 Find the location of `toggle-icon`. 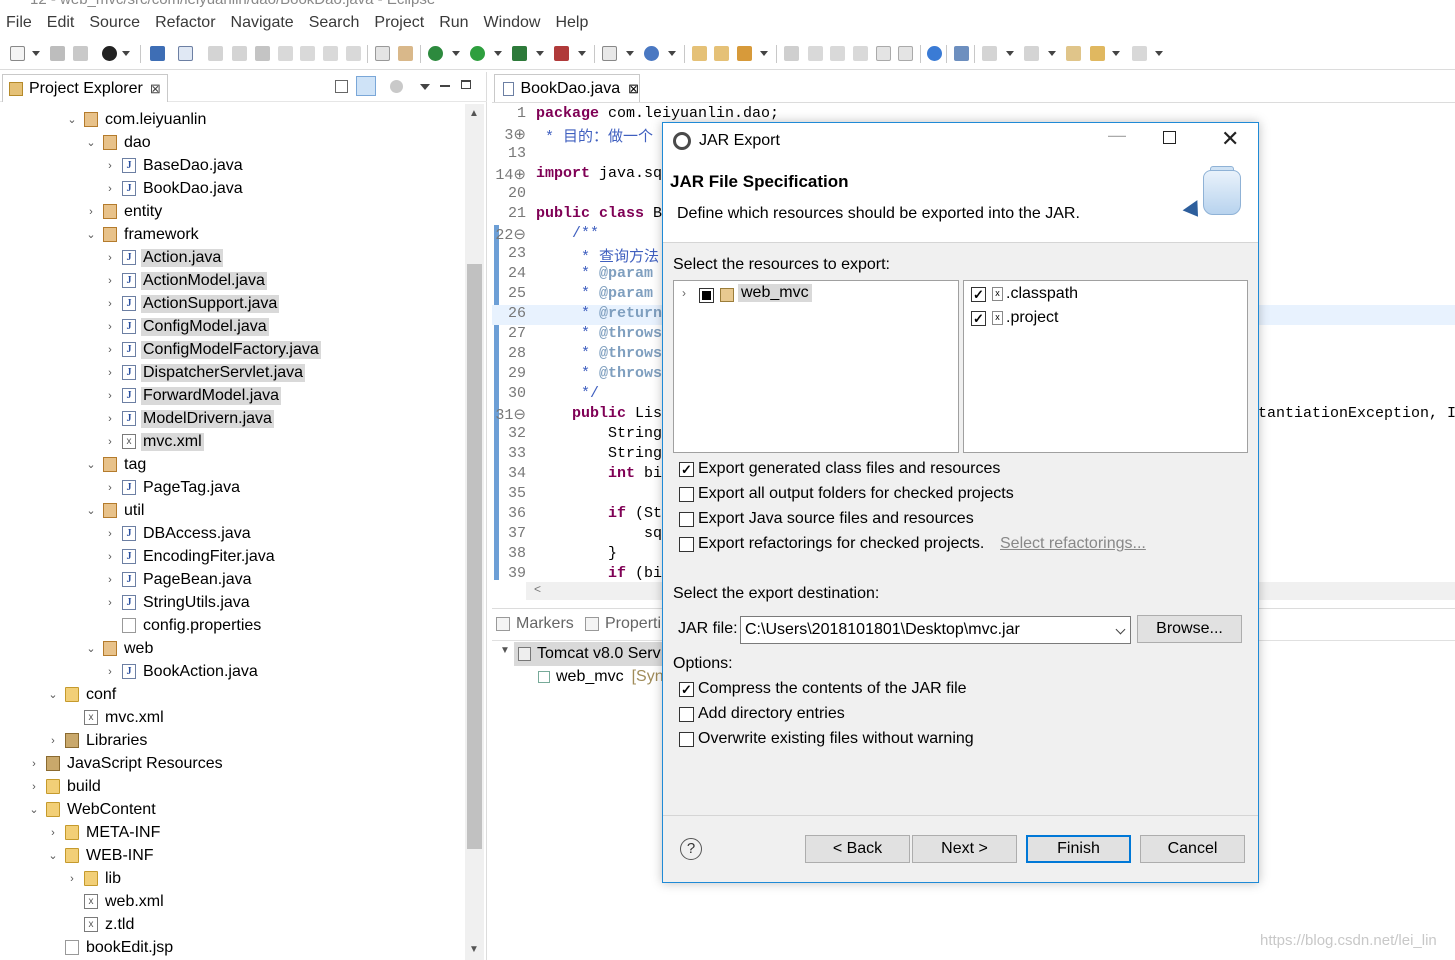

toggle-icon is located at coordinates (837, 53).